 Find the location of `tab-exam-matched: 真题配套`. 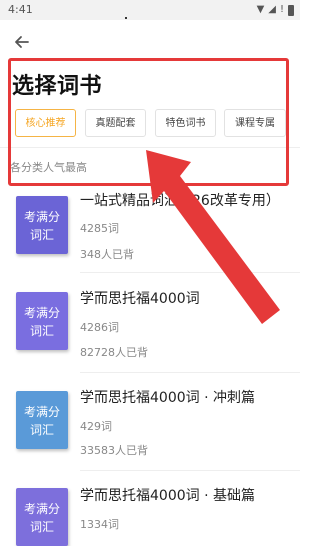

tab-exam-matched: 真题配套 is located at coordinates (115, 123).